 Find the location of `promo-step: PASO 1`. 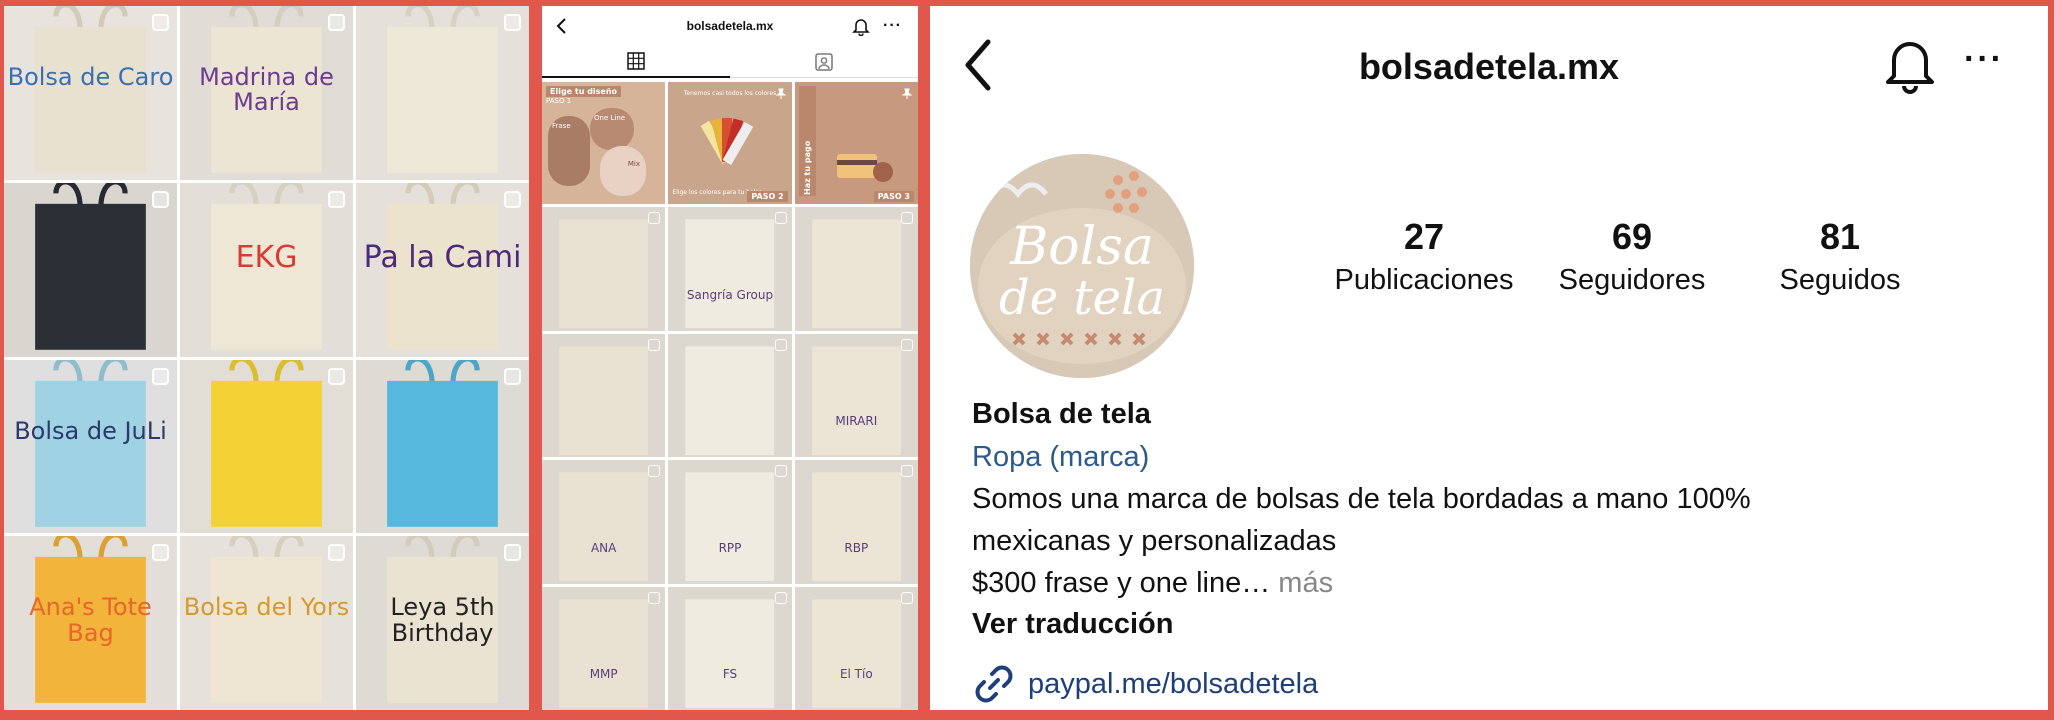

promo-step: PASO 1 is located at coordinates (559, 101).